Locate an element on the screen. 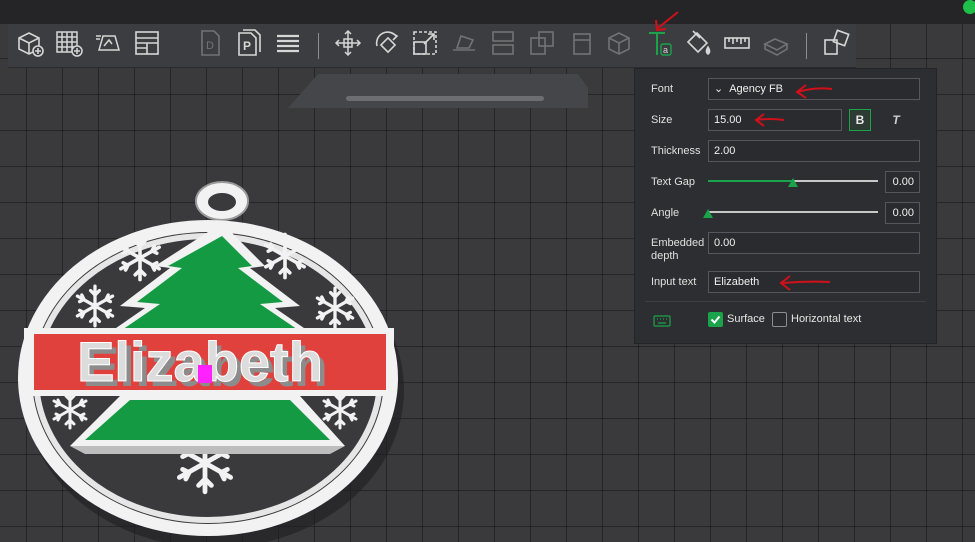  color-paint-button is located at coordinates (697, 46).